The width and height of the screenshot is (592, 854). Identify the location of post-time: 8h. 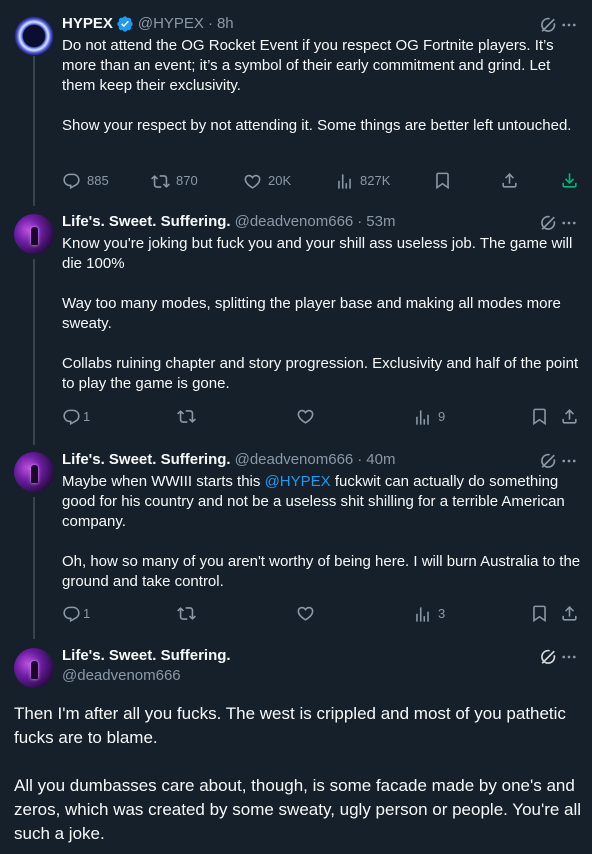
(225, 24).